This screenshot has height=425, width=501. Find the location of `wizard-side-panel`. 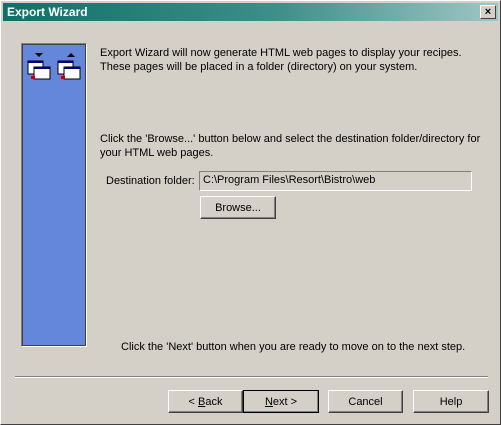

wizard-side-panel is located at coordinates (54, 195).